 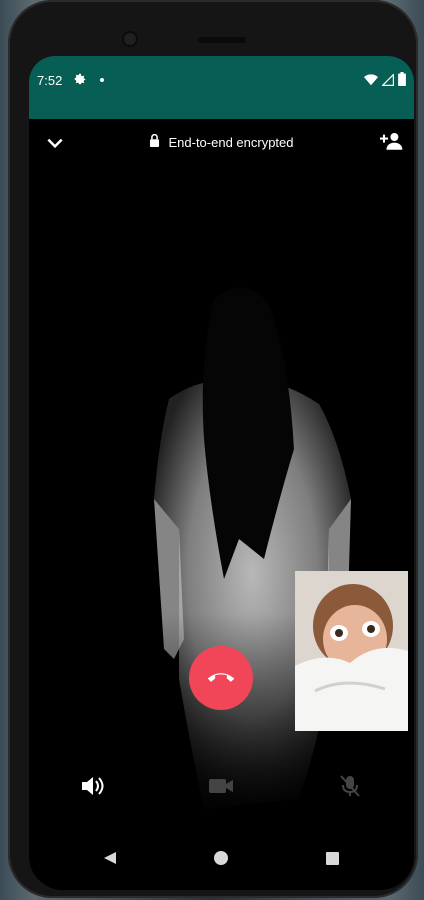 I want to click on signal-icon, so click(x=387, y=81).